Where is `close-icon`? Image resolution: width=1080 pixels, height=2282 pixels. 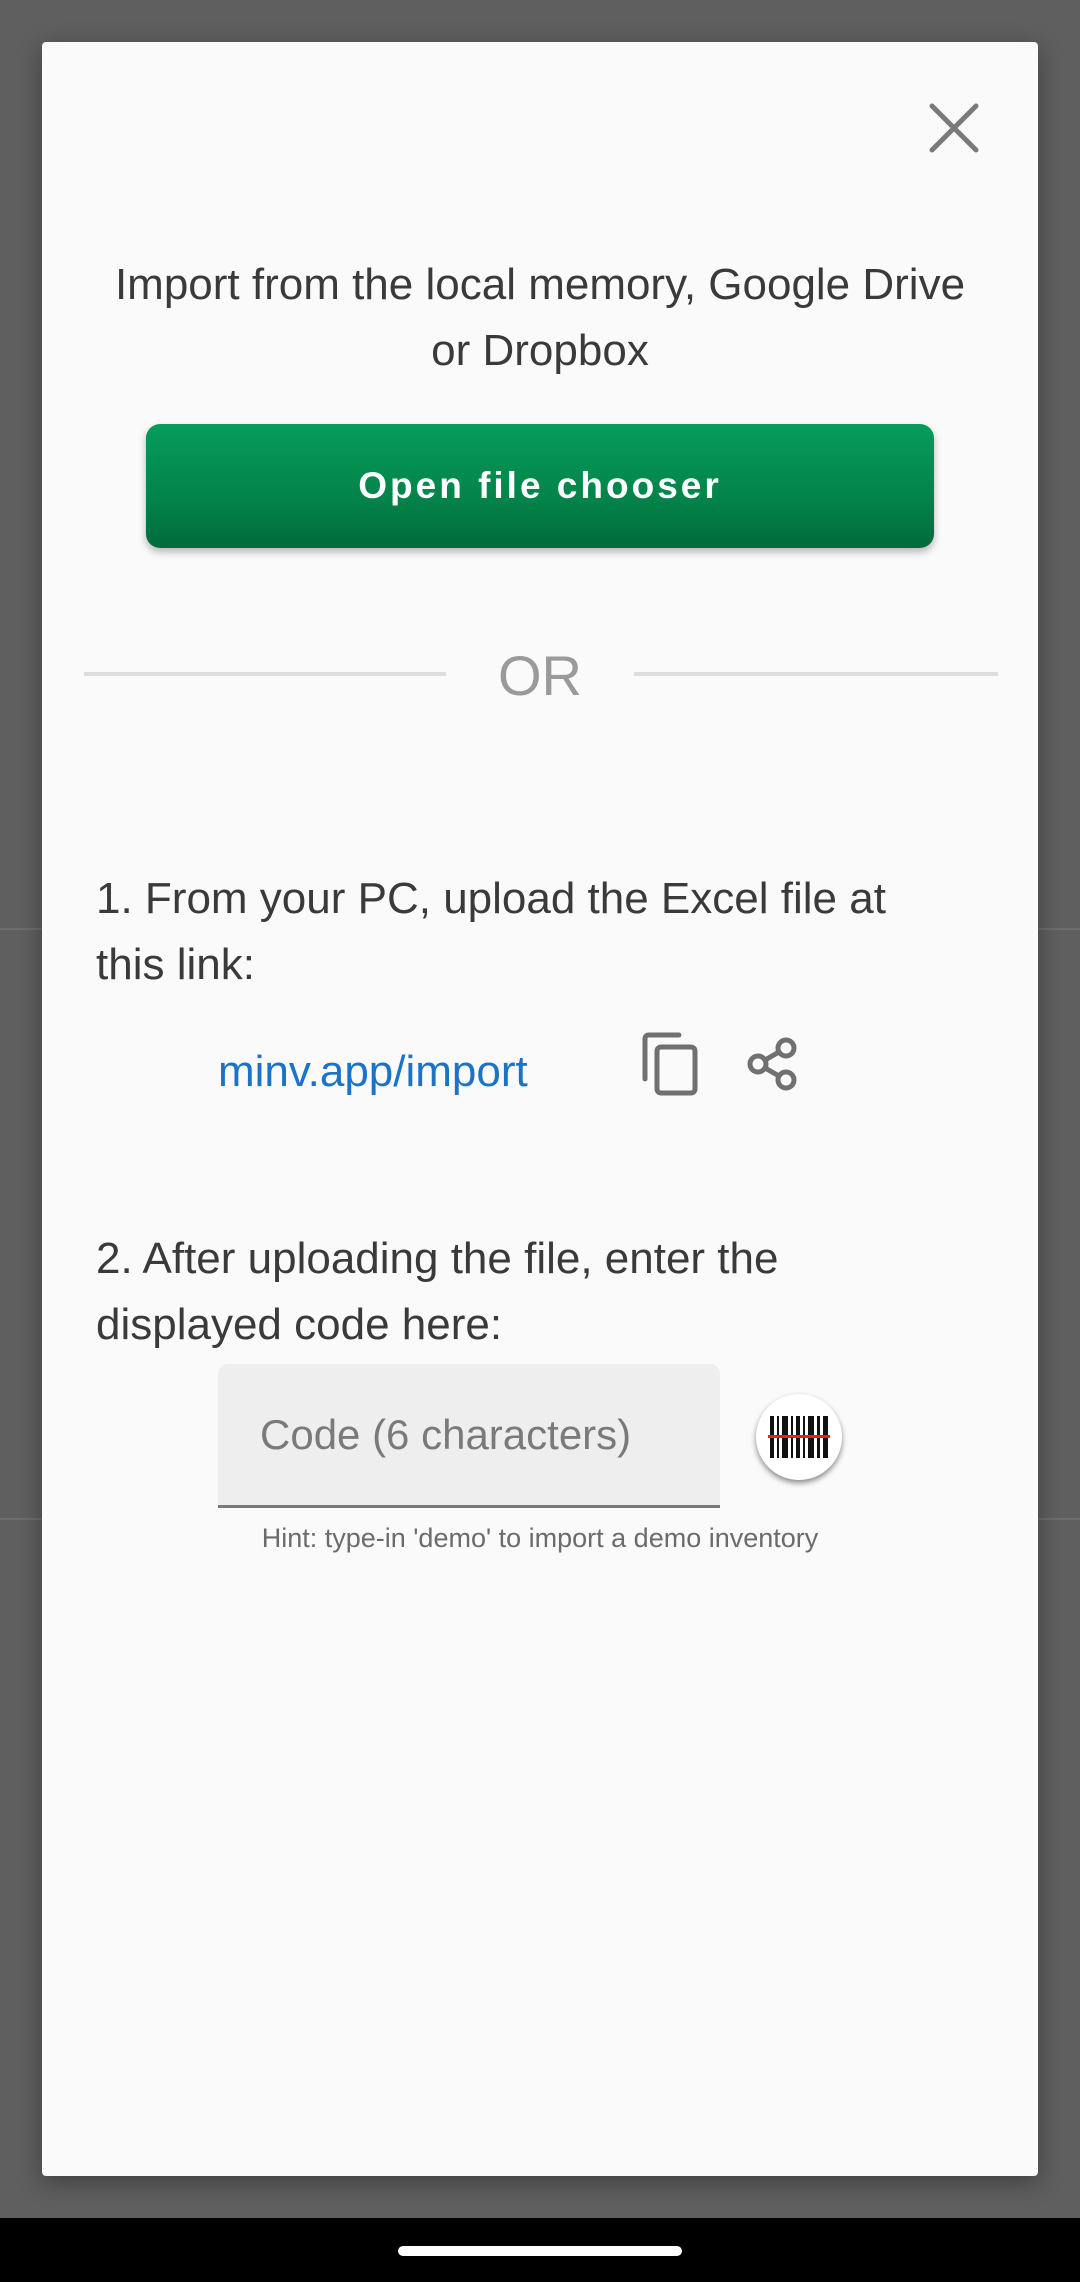 close-icon is located at coordinates (954, 128).